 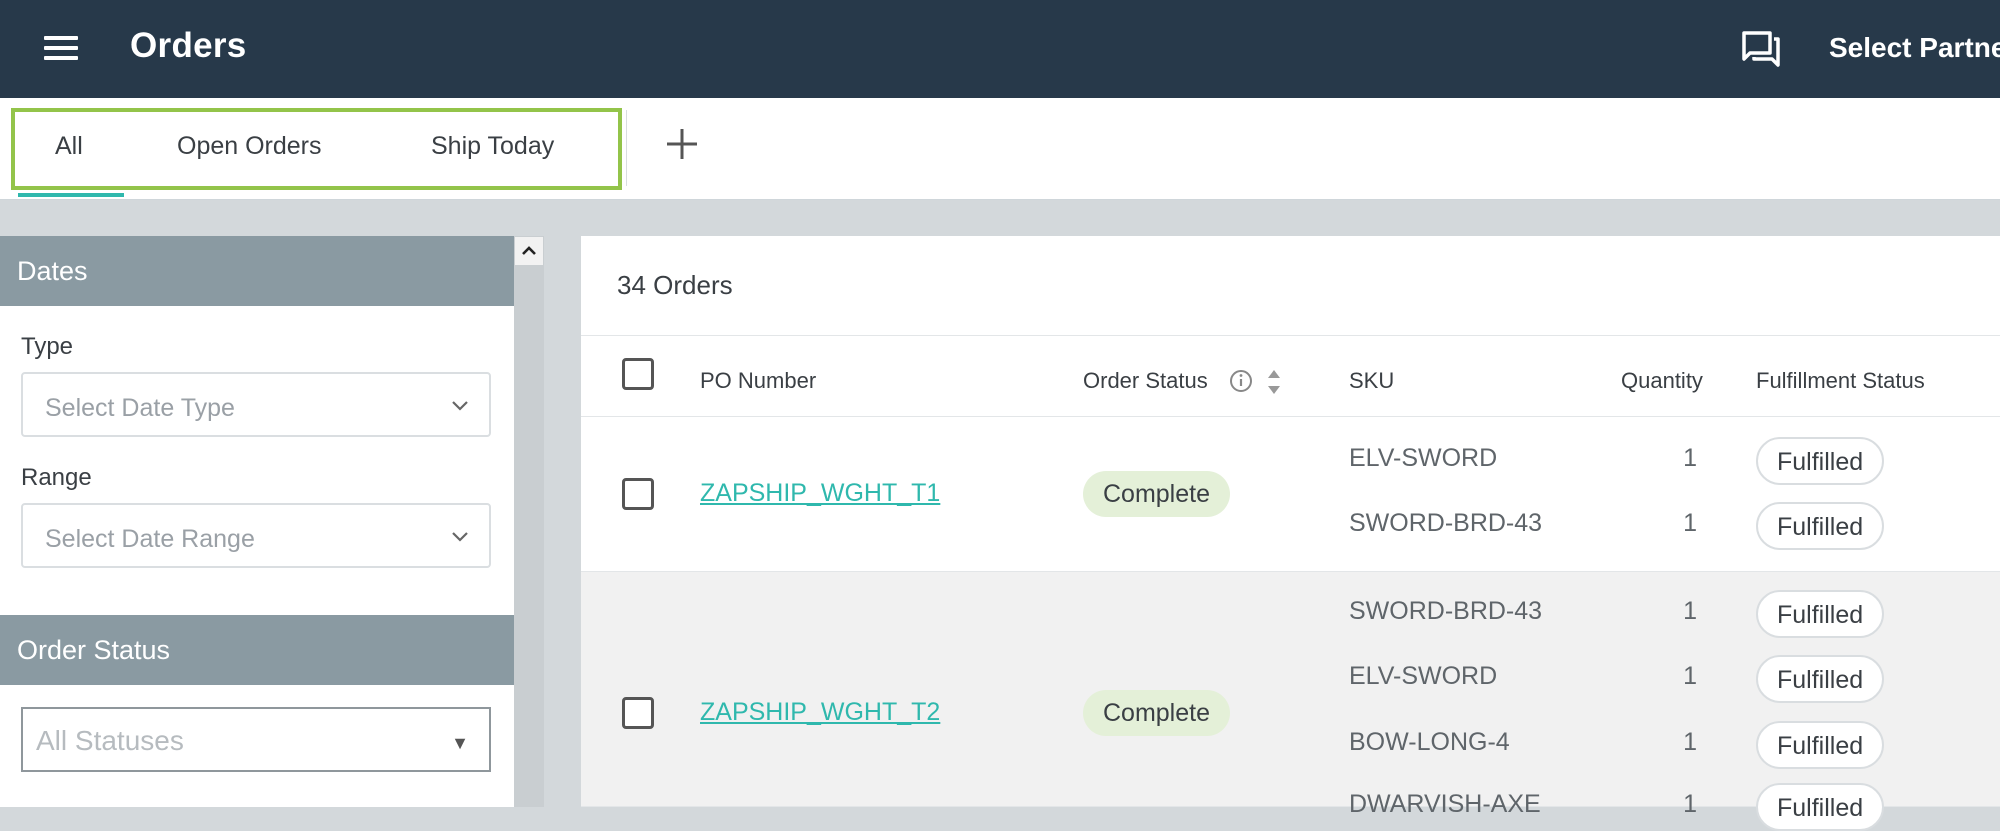 I want to click on po-number-link: ZAPSHIP_WGHT_T1, so click(x=820, y=493).